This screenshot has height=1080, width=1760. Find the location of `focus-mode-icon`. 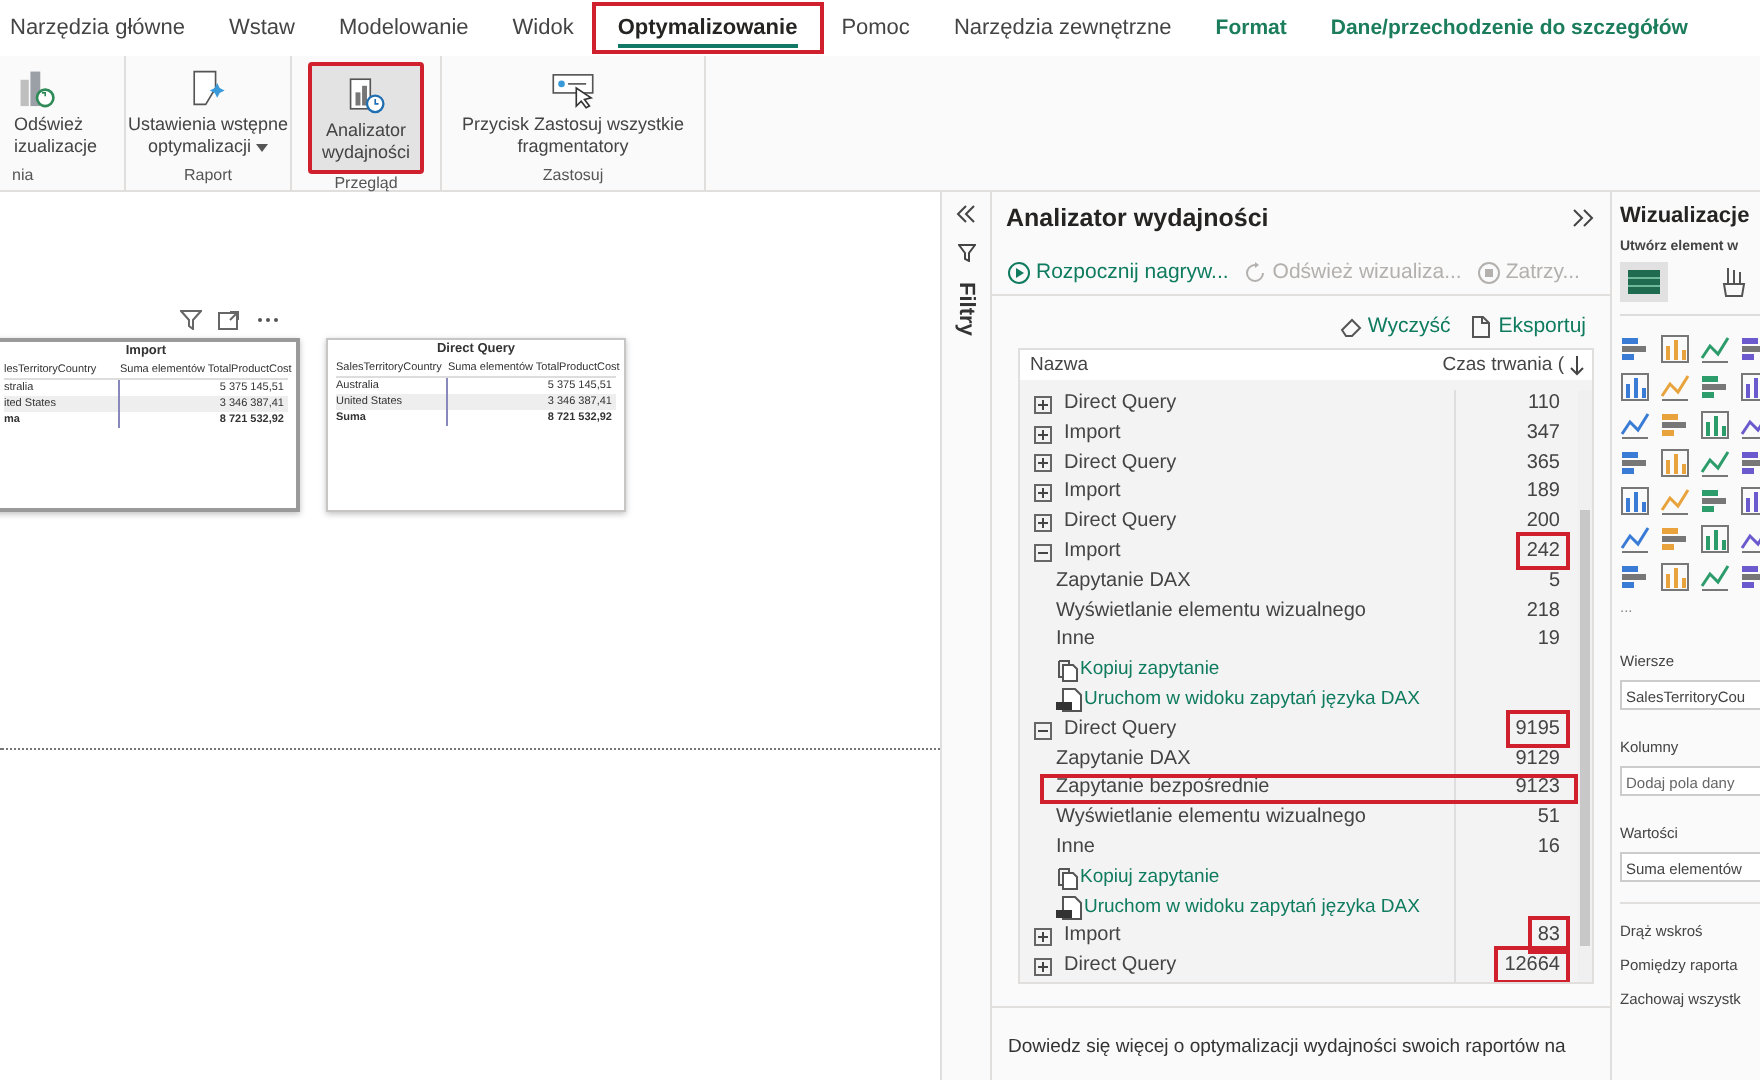

focus-mode-icon is located at coordinates (229, 320).